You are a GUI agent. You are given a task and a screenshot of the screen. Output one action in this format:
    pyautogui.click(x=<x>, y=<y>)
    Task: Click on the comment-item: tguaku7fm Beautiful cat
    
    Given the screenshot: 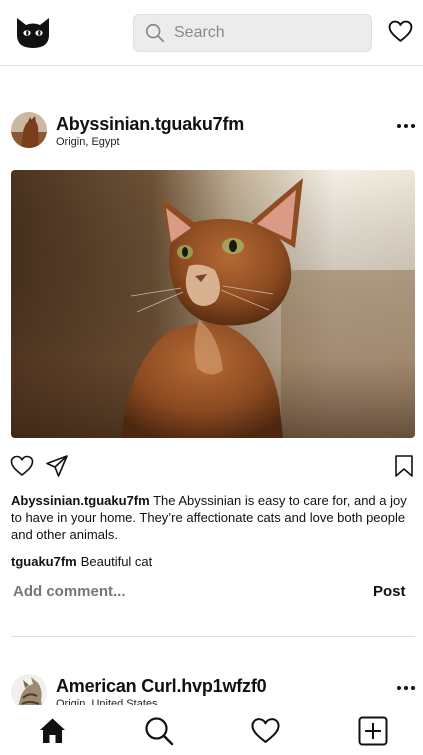 What is the action you would take?
    pyautogui.click(x=81, y=561)
    